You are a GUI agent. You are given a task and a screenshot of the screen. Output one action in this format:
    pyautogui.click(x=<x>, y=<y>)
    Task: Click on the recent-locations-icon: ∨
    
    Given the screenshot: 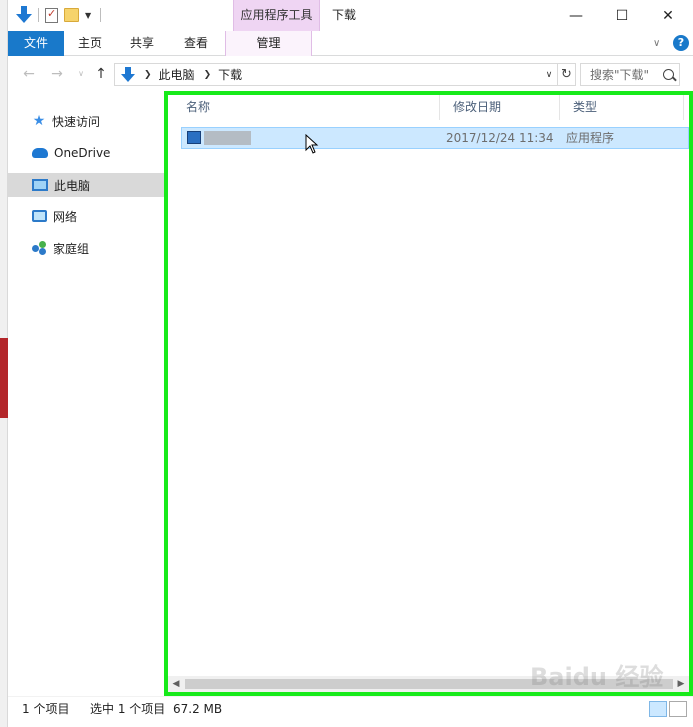 What is the action you would take?
    pyautogui.click(x=81, y=74)
    